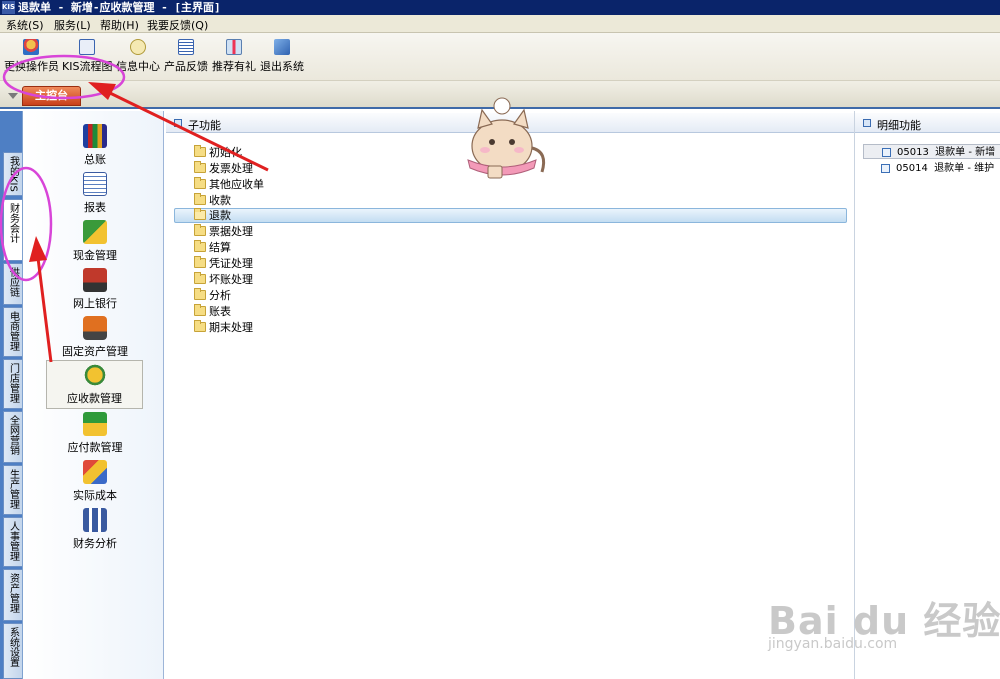 This screenshot has width=1000, height=679. What do you see at coordinates (87, 66) in the screenshot?
I see `kis-flowchart-label: KIS流程图` at bounding box center [87, 66].